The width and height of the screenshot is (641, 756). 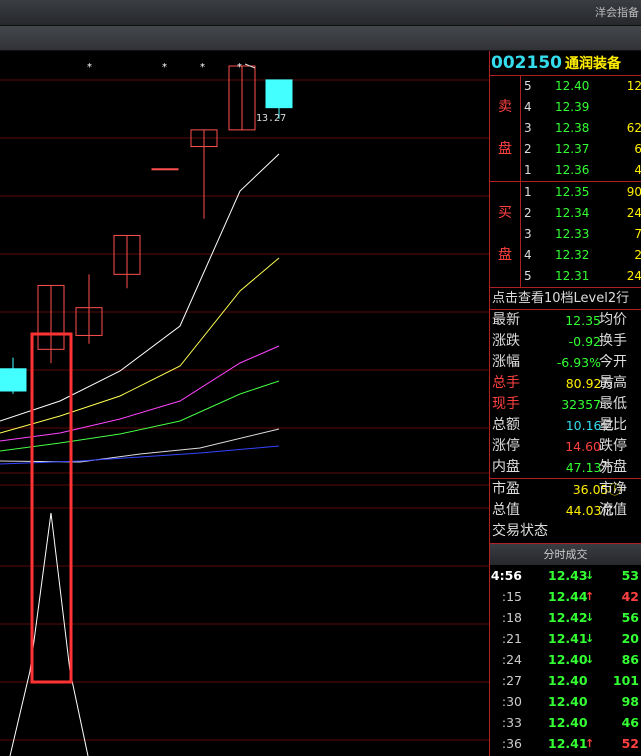 What do you see at coordinates (565, 468) in the screenshot?
I see `quote-row-inner: 内盘 47.13万 外盘` at bounding box center [565, 468].